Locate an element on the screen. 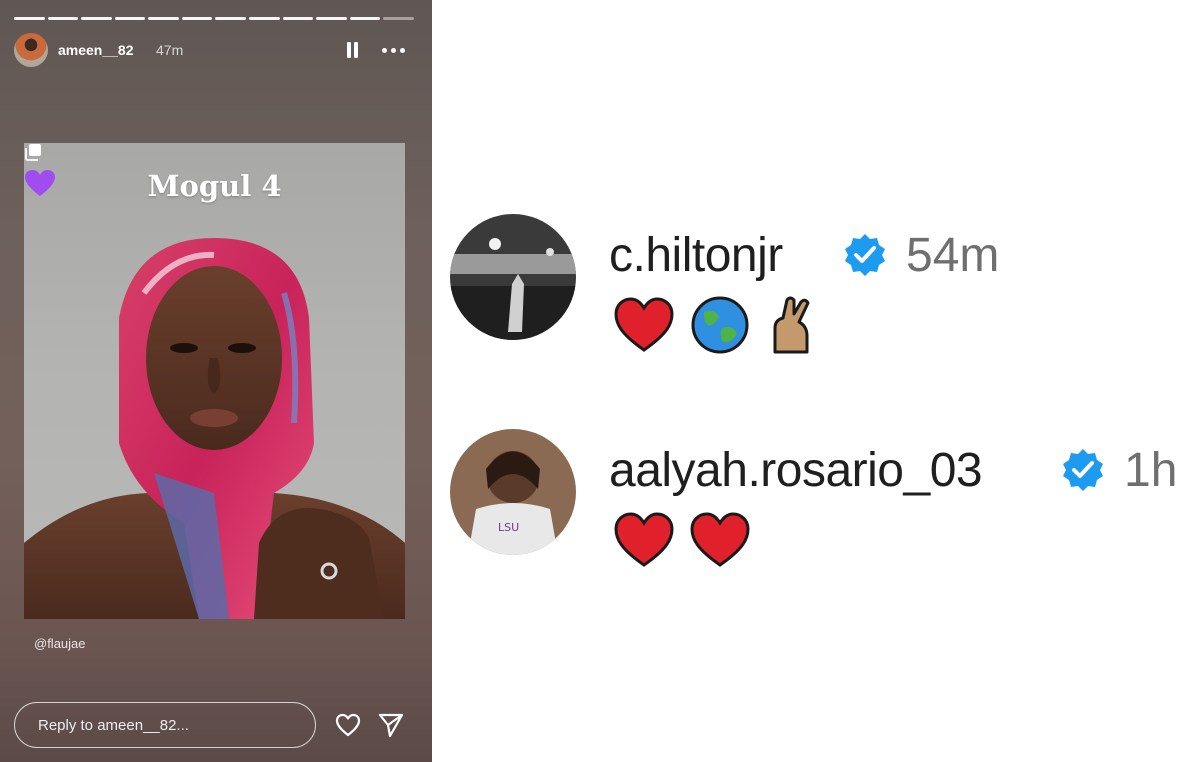 The height and width of the screenshot is (762, 1200). like-heart-icon is located at coordinates (348, 725).